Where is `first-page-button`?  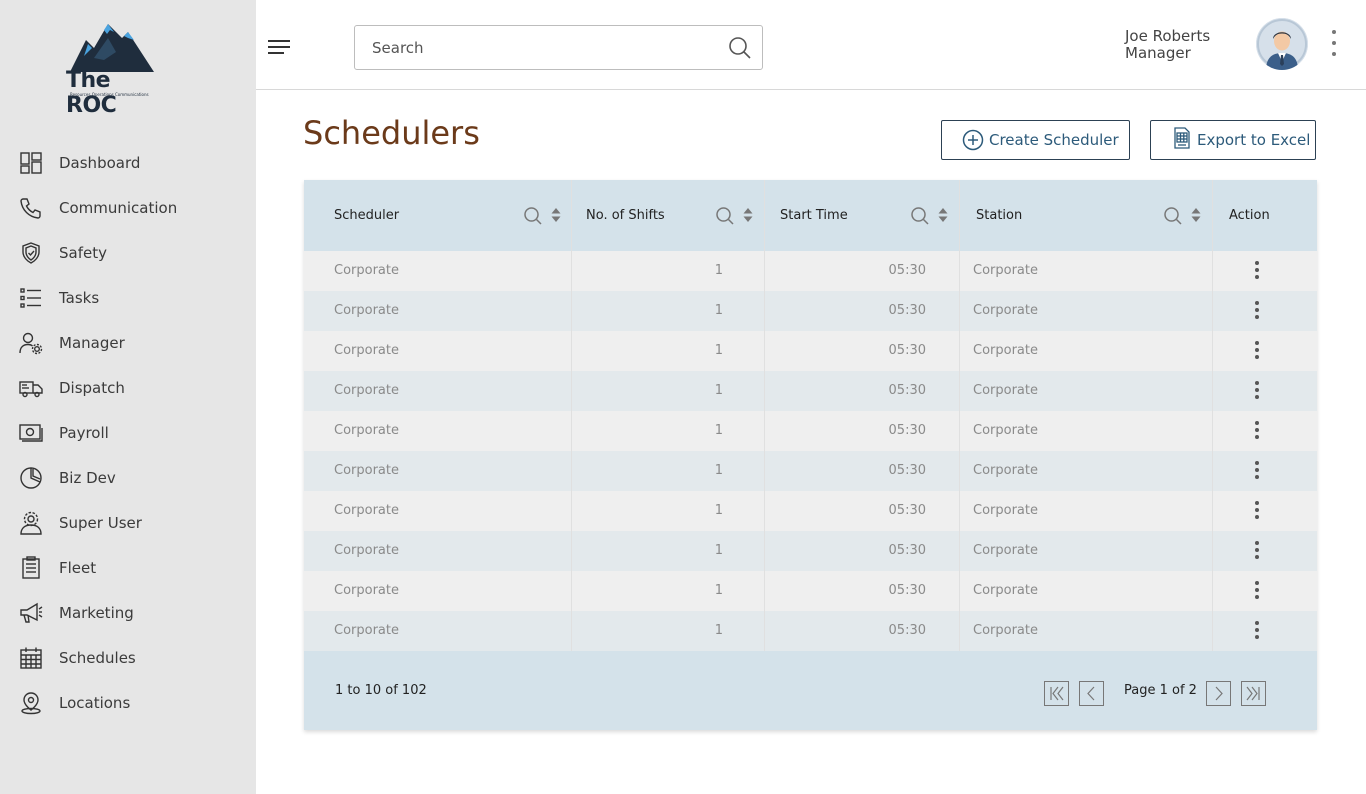
first-page-button is located at coordinates (1056, 693).